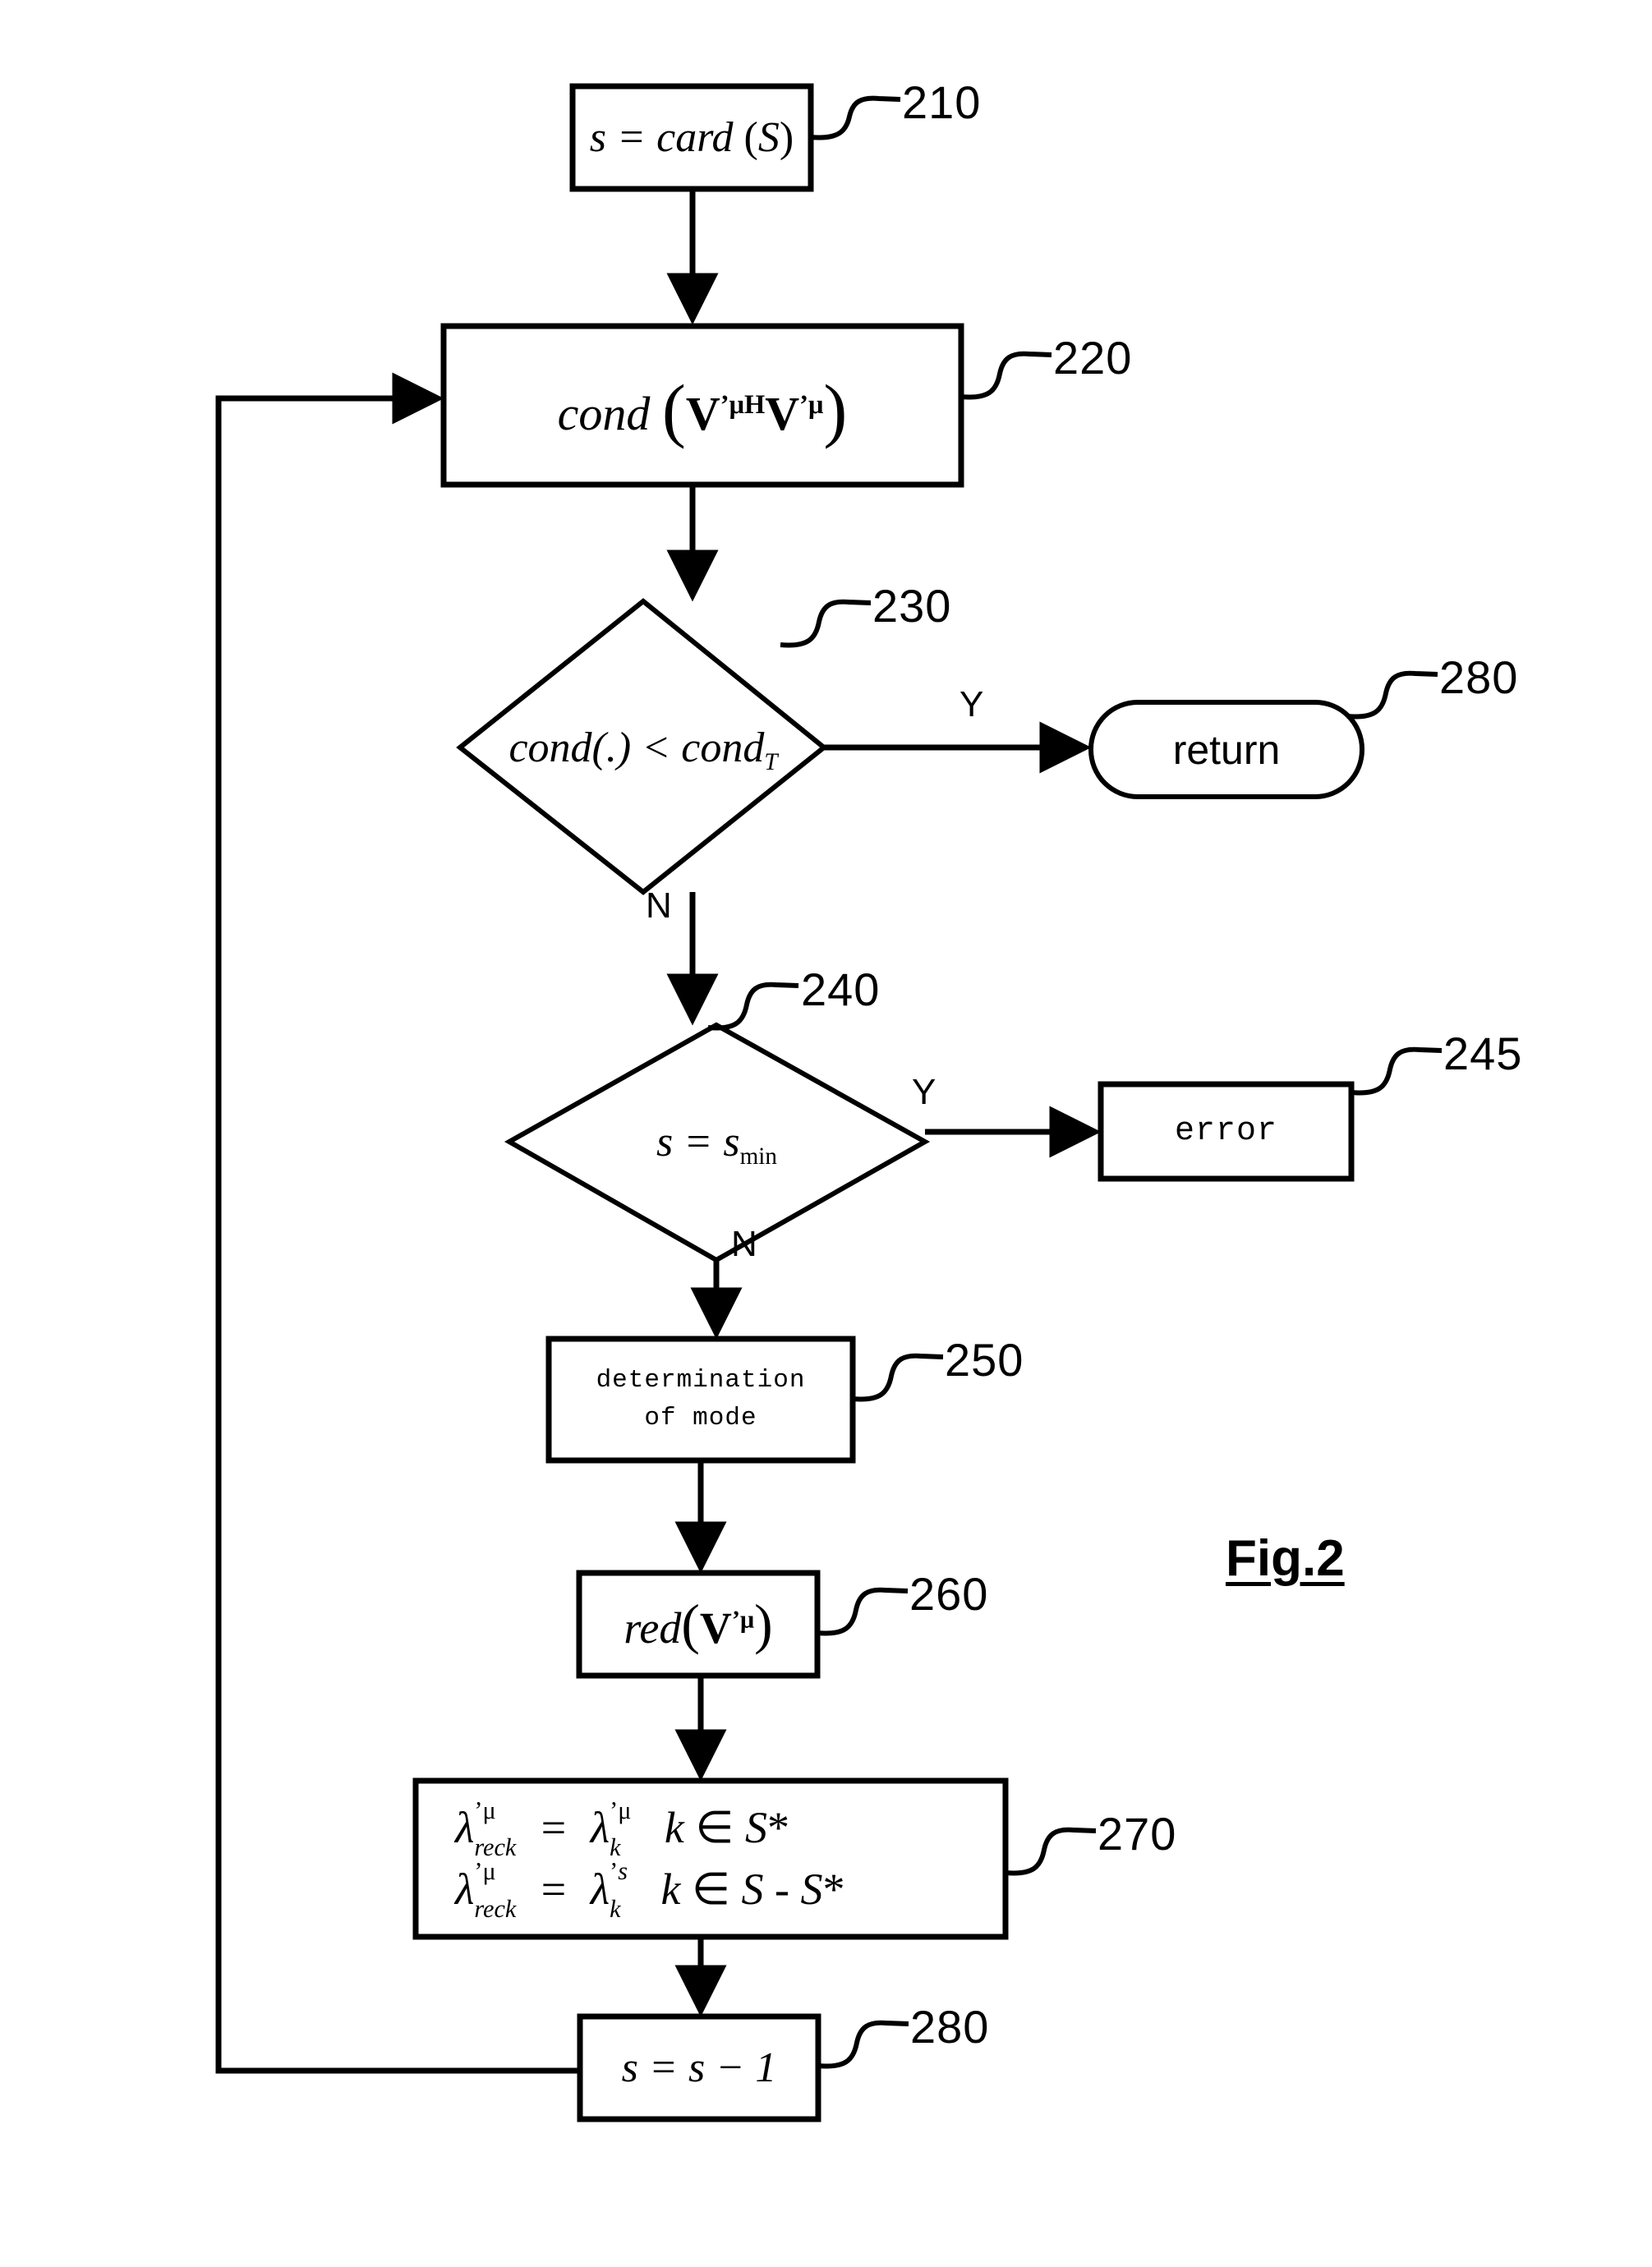  I want to click on shape-280-decrement, so click(699, 2067).